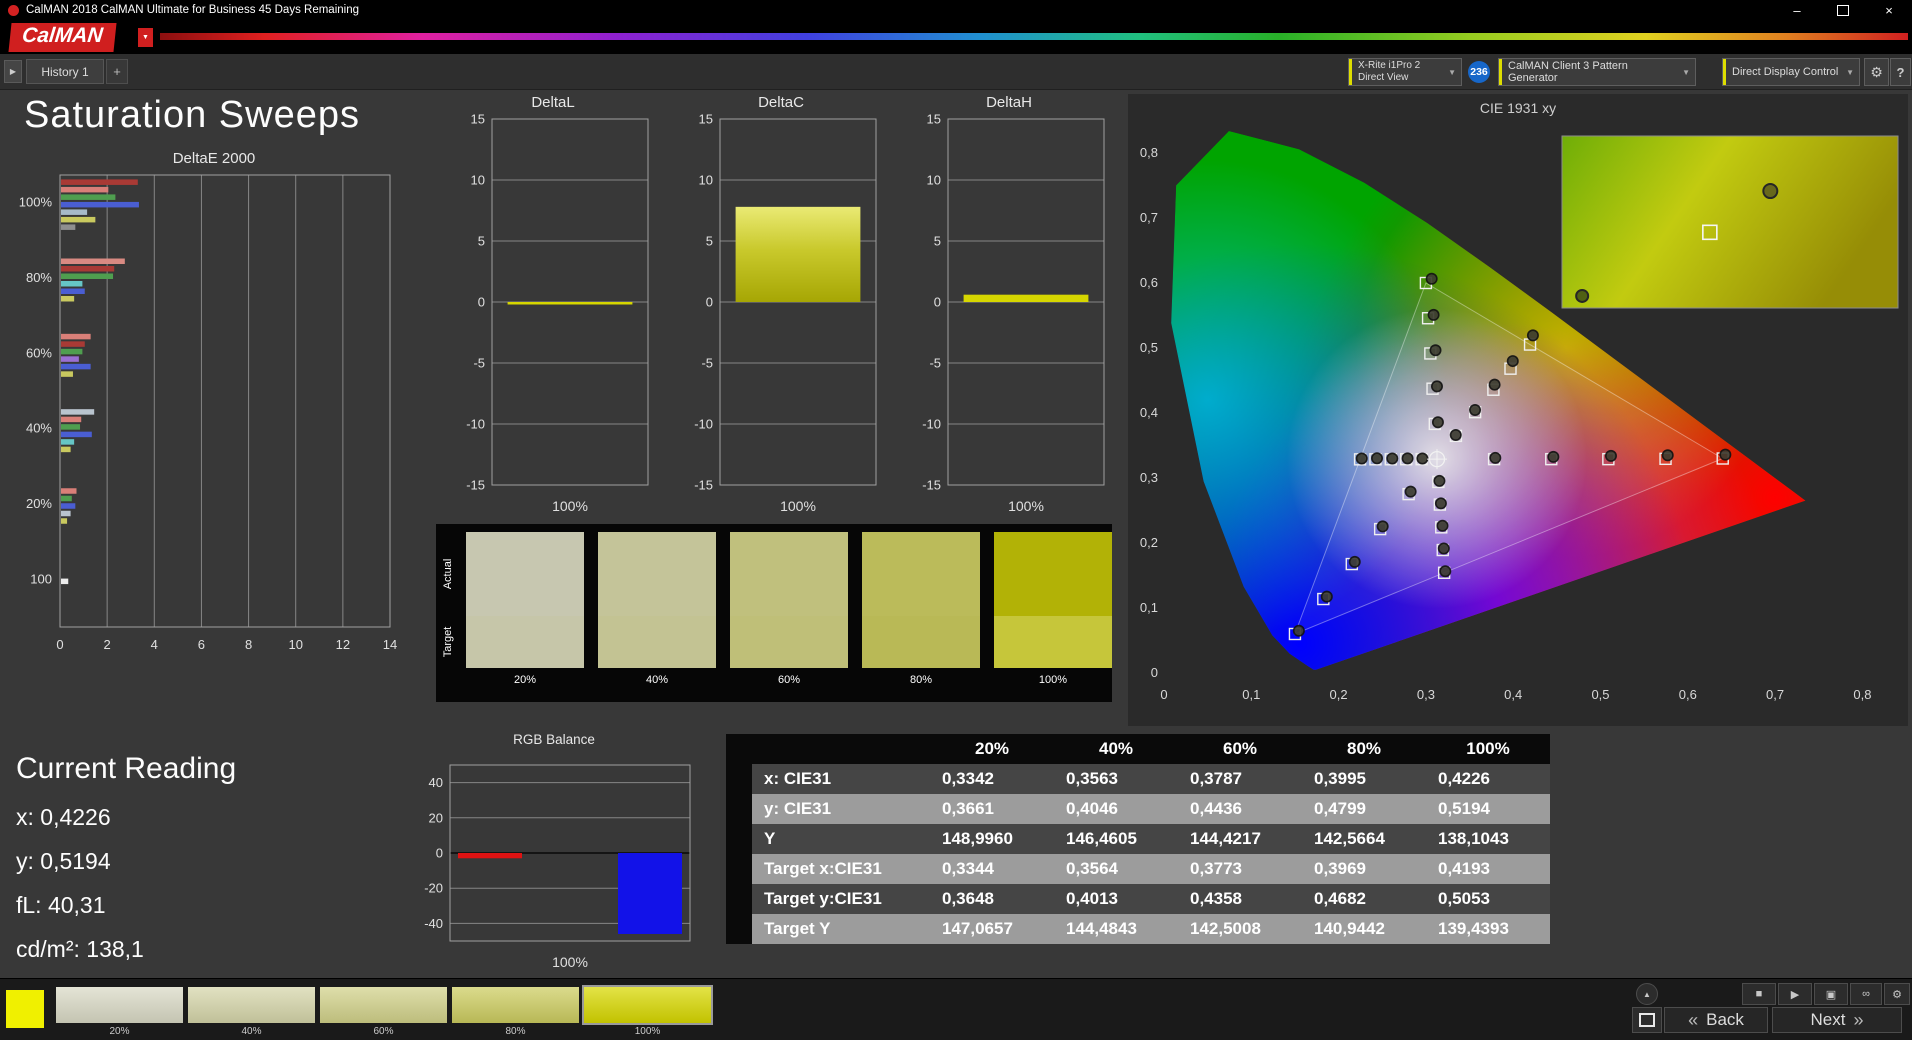 This screenshot has height=1040, width=1912. What do you see at coordinates (1597, 72) in the screenshot?
I see `pattern-generator-dropdown: CalMAN Client 3 Pattern Generator ▼` at bounding box center [1597, 72].